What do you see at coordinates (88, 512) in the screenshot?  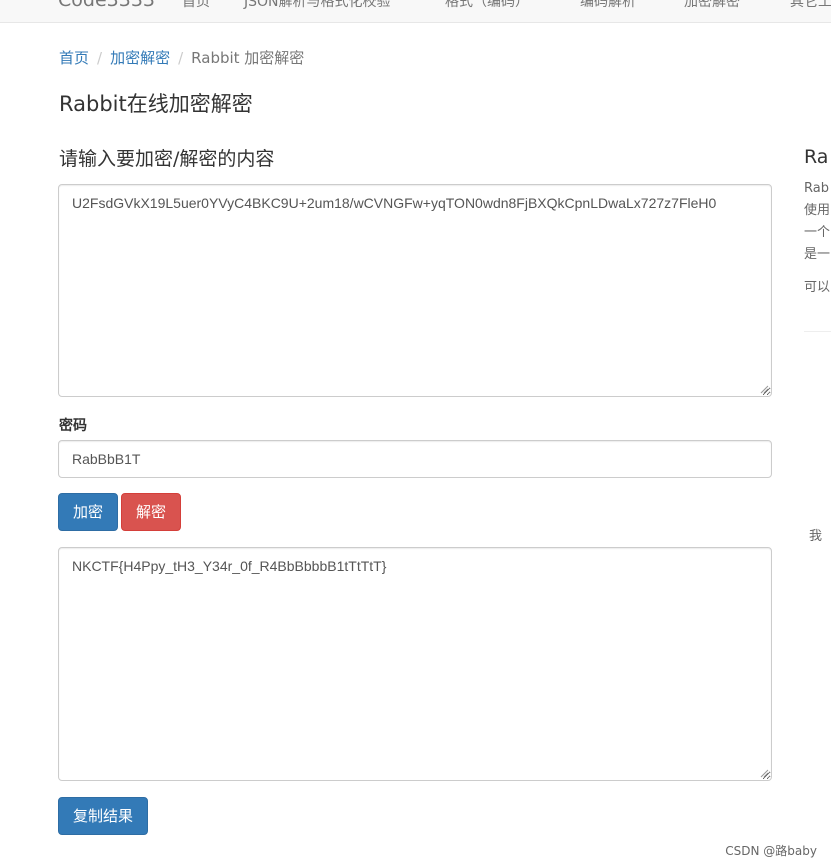 I see `encrypt-button: 加密` at bounding box center [88, 512].